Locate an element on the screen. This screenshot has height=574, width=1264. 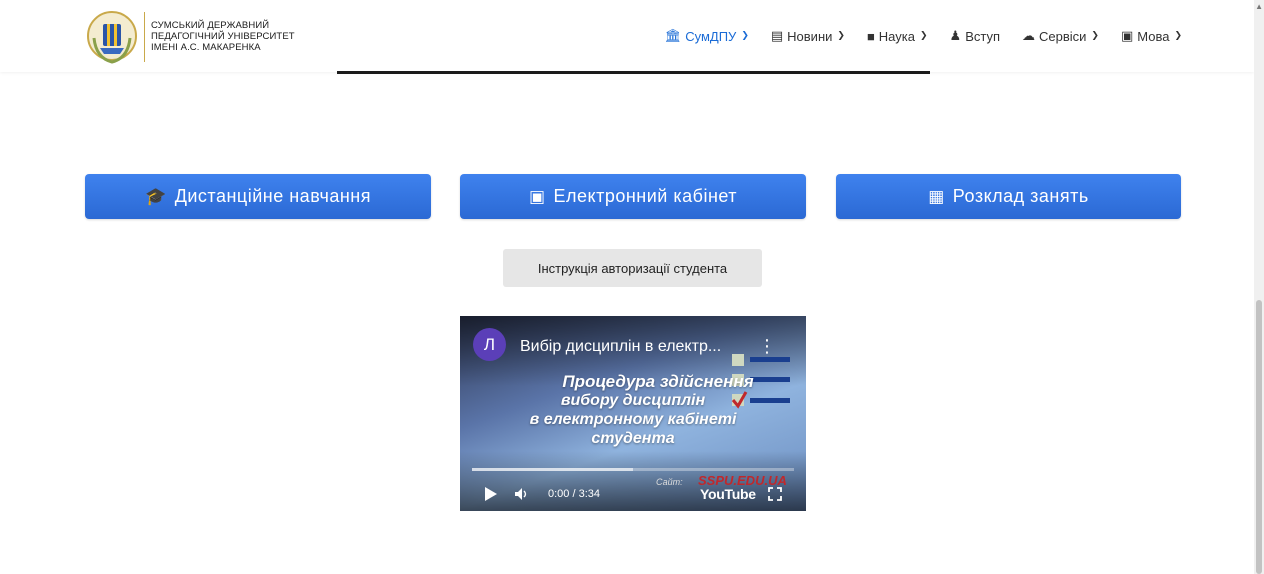
nav-item-science: ■ Наука ❯ is located at coordinates (897, 36).